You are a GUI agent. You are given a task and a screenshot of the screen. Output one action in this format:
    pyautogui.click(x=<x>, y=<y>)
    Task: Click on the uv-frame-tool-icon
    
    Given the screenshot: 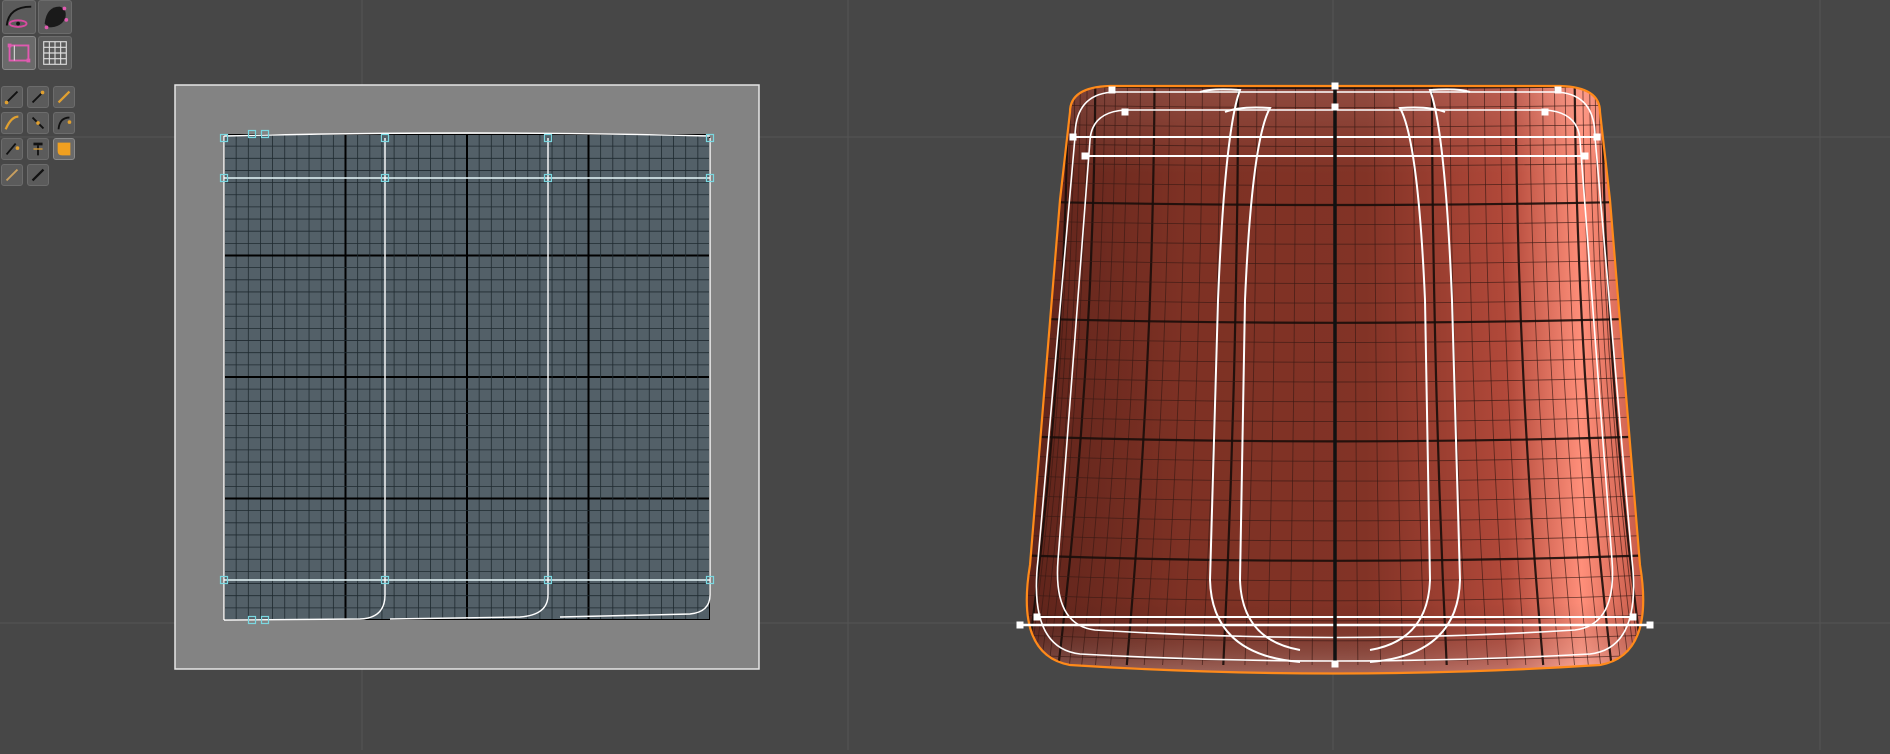 What is the action you would take?
    pyautogui.click(x=19, y=53)
    